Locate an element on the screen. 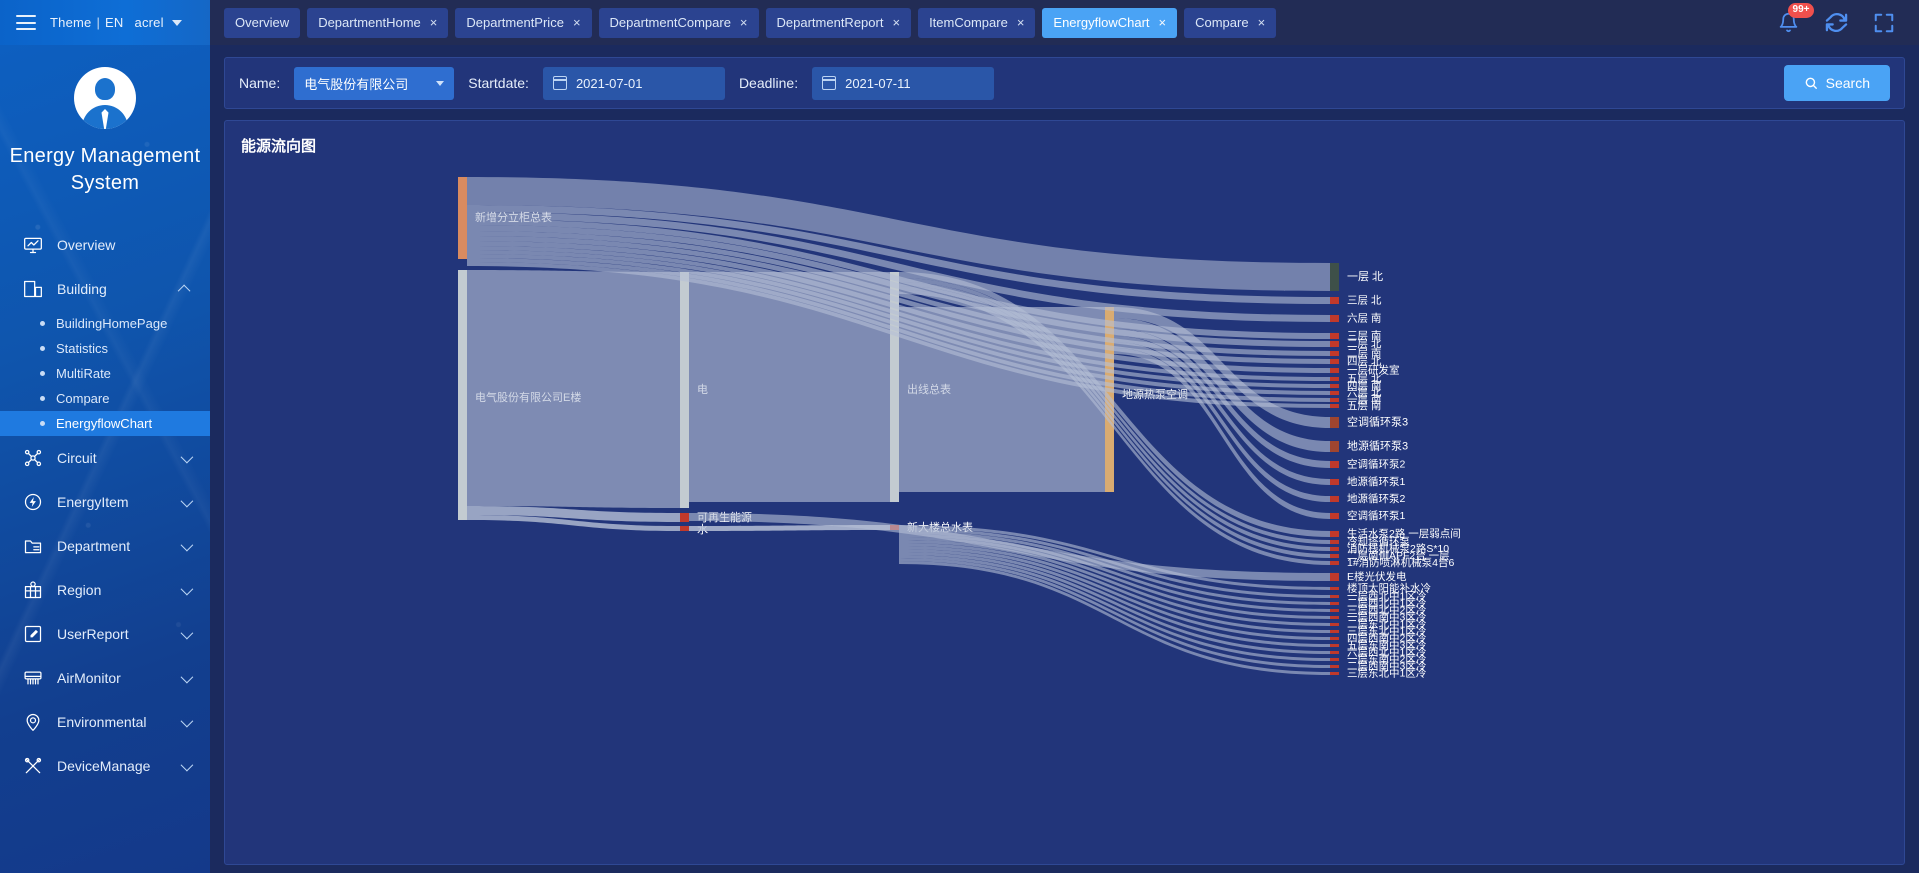  language-label: EN is located at coordinates (114, 22).